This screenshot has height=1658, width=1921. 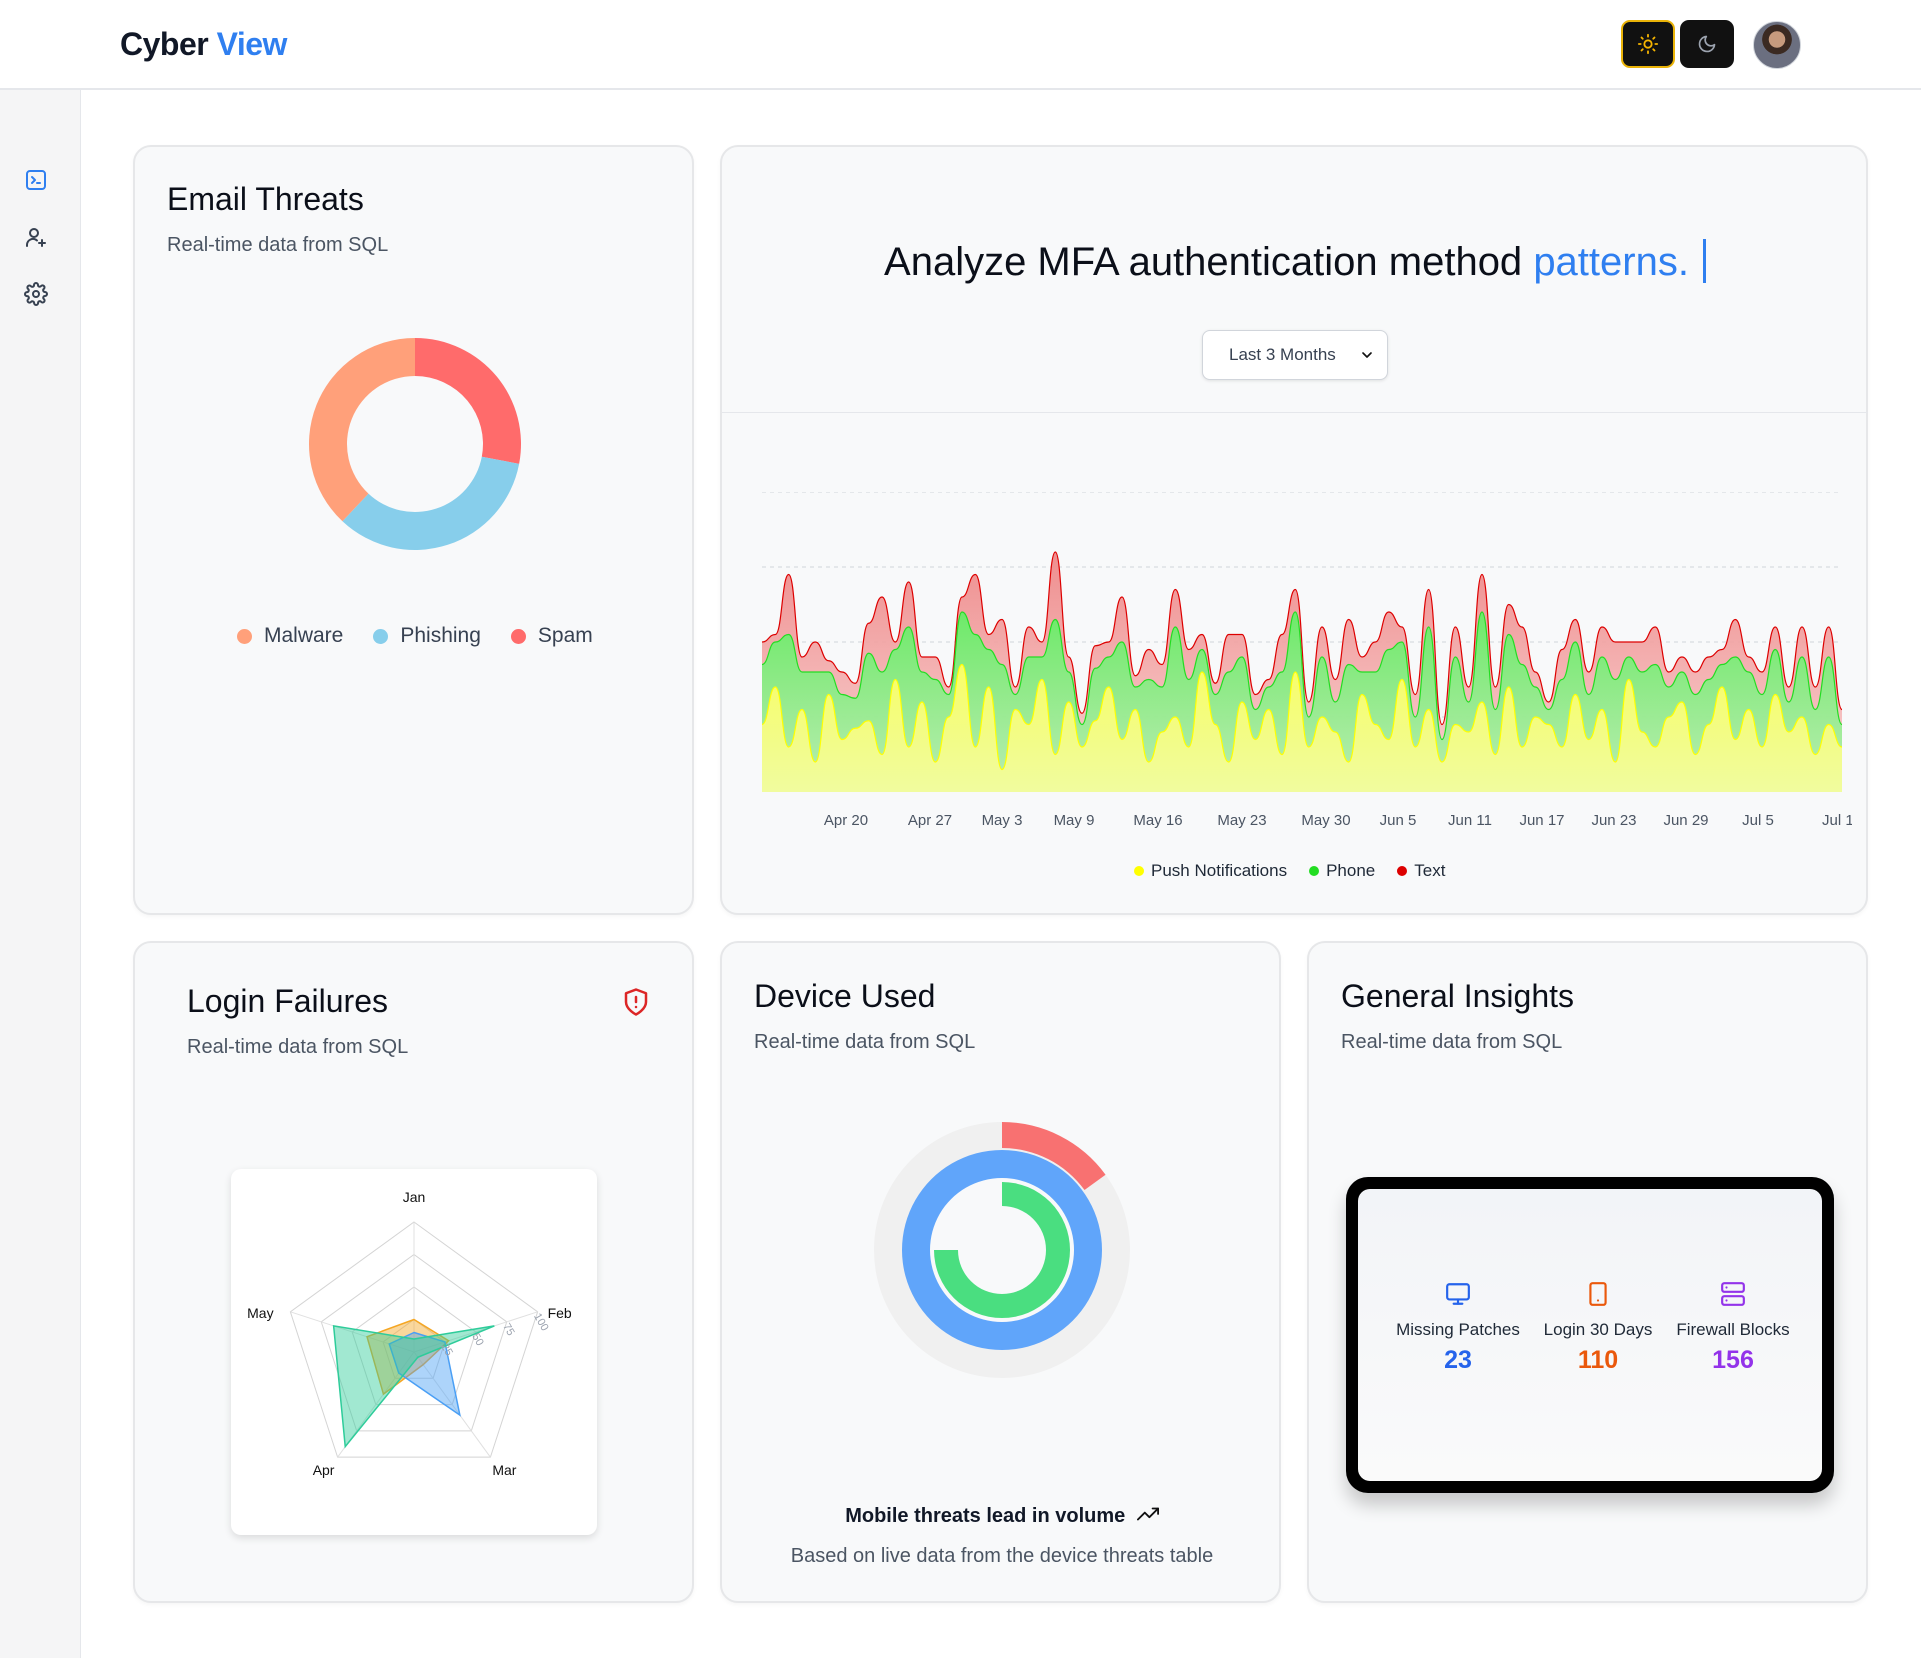 I want to click on gear-icon, so click(x=36, y=294).